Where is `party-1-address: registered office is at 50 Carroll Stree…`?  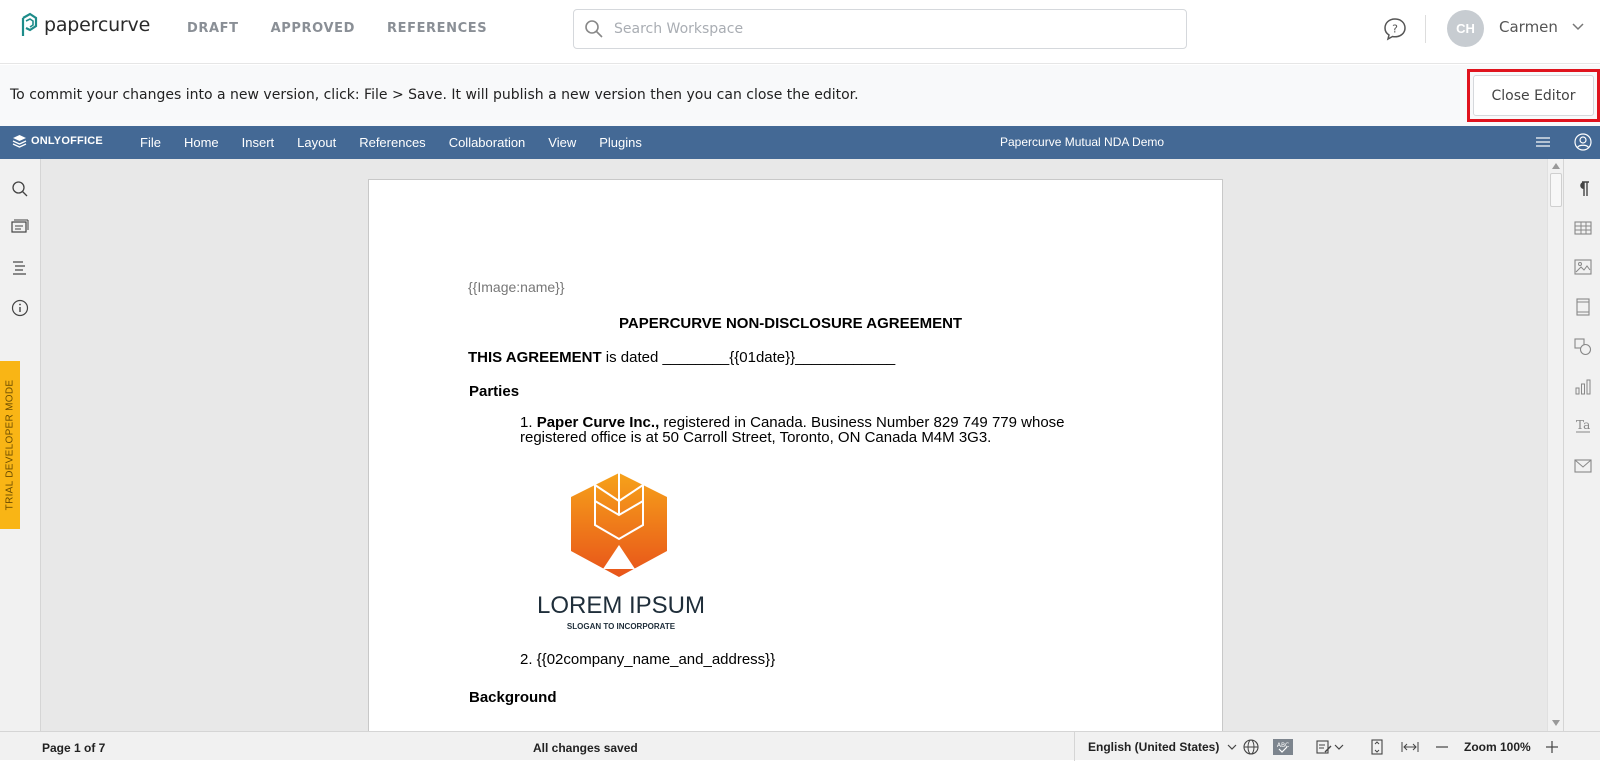 party-1-address: registered office is at 50 Carroll Stree… is located at coordinates (756, 437).